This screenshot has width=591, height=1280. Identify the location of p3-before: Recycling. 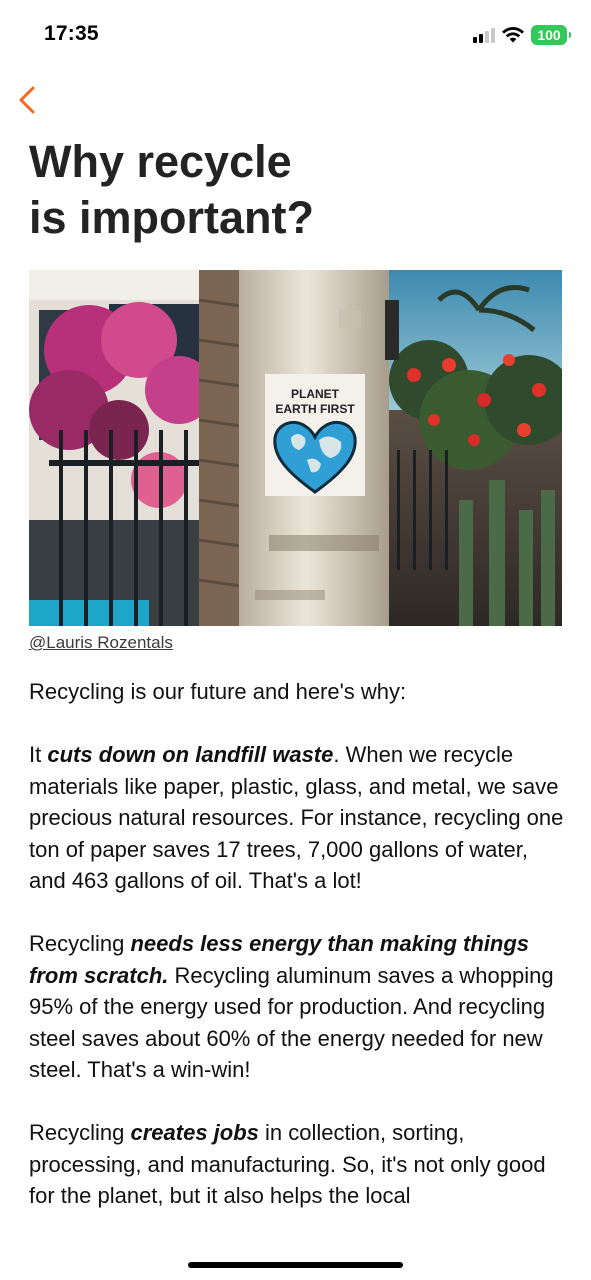
(80, 1132).